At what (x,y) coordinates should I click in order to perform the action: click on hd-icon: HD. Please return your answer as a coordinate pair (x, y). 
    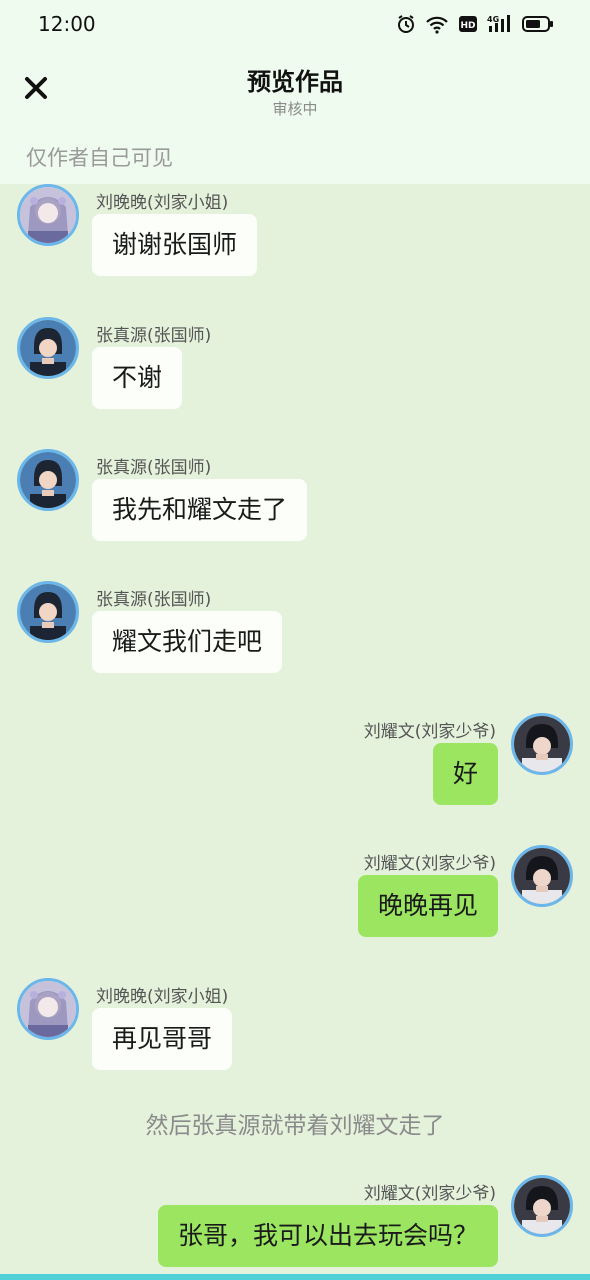
    Looking at the image, I should click on (468, 26).